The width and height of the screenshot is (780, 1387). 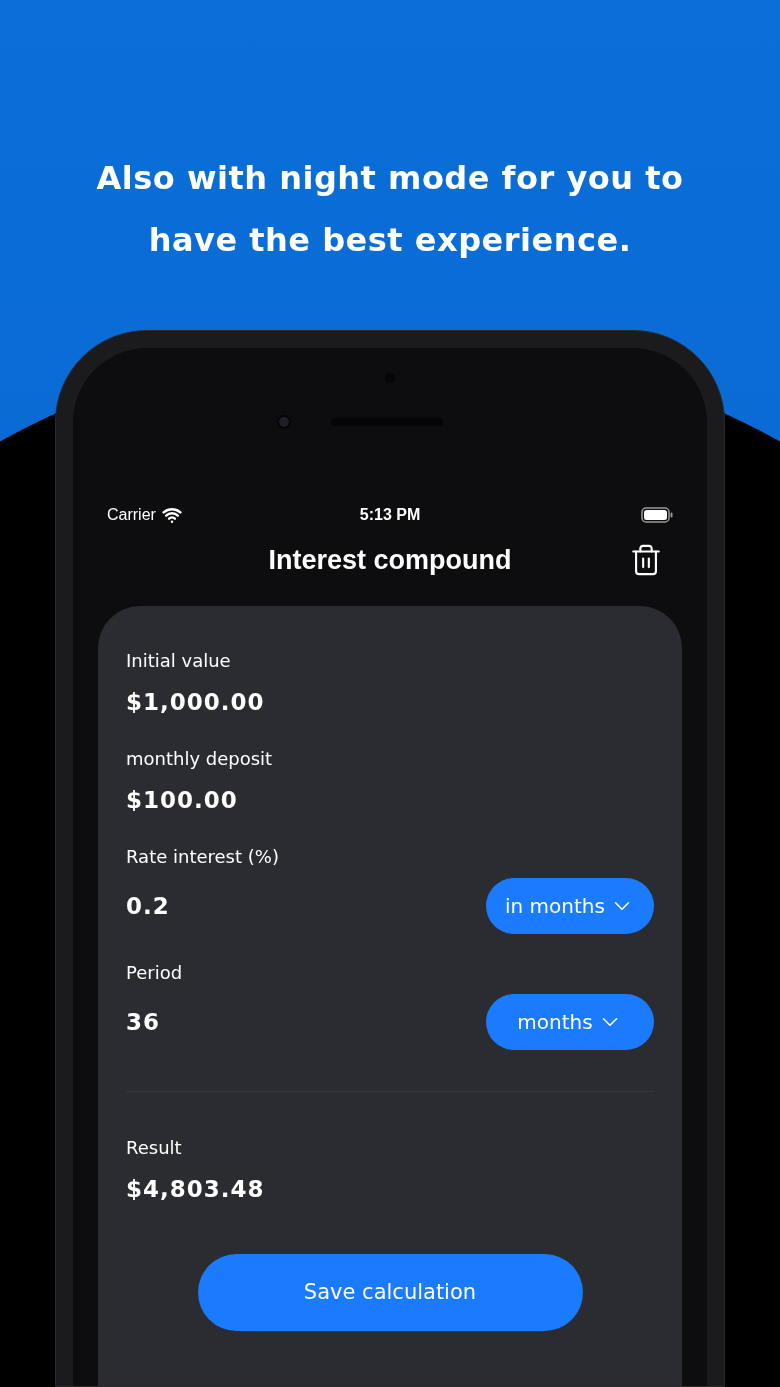 I want to click on field-label: monthly deposit, so click(x=200, y=759).